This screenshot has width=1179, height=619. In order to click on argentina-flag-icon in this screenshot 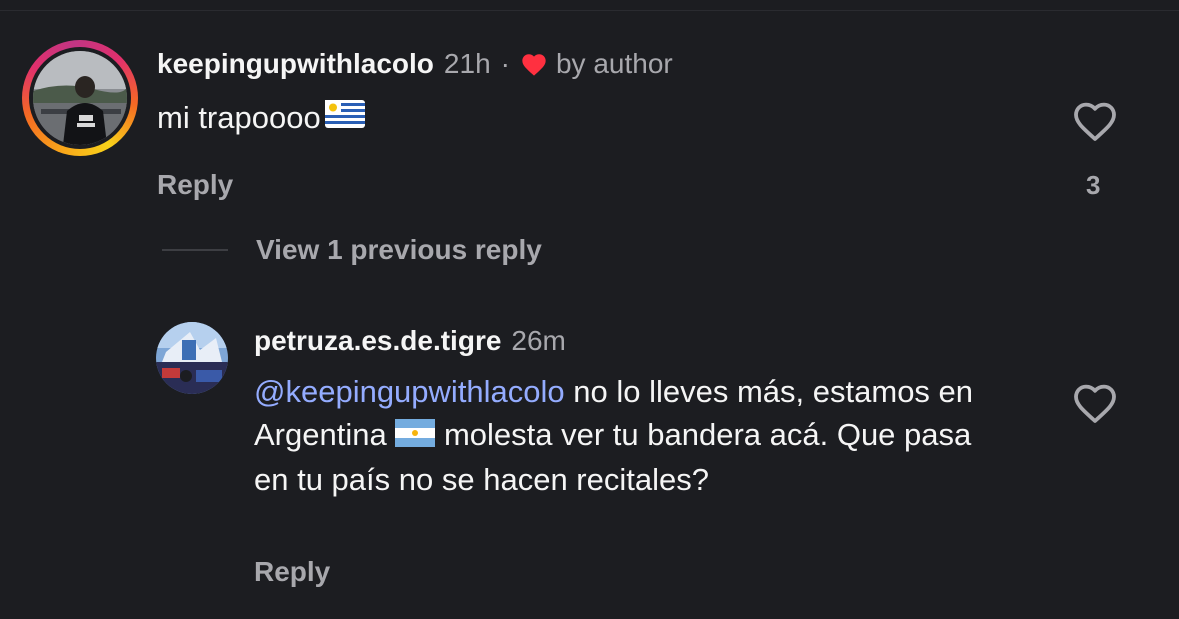, I will do `click(415, 436)`.